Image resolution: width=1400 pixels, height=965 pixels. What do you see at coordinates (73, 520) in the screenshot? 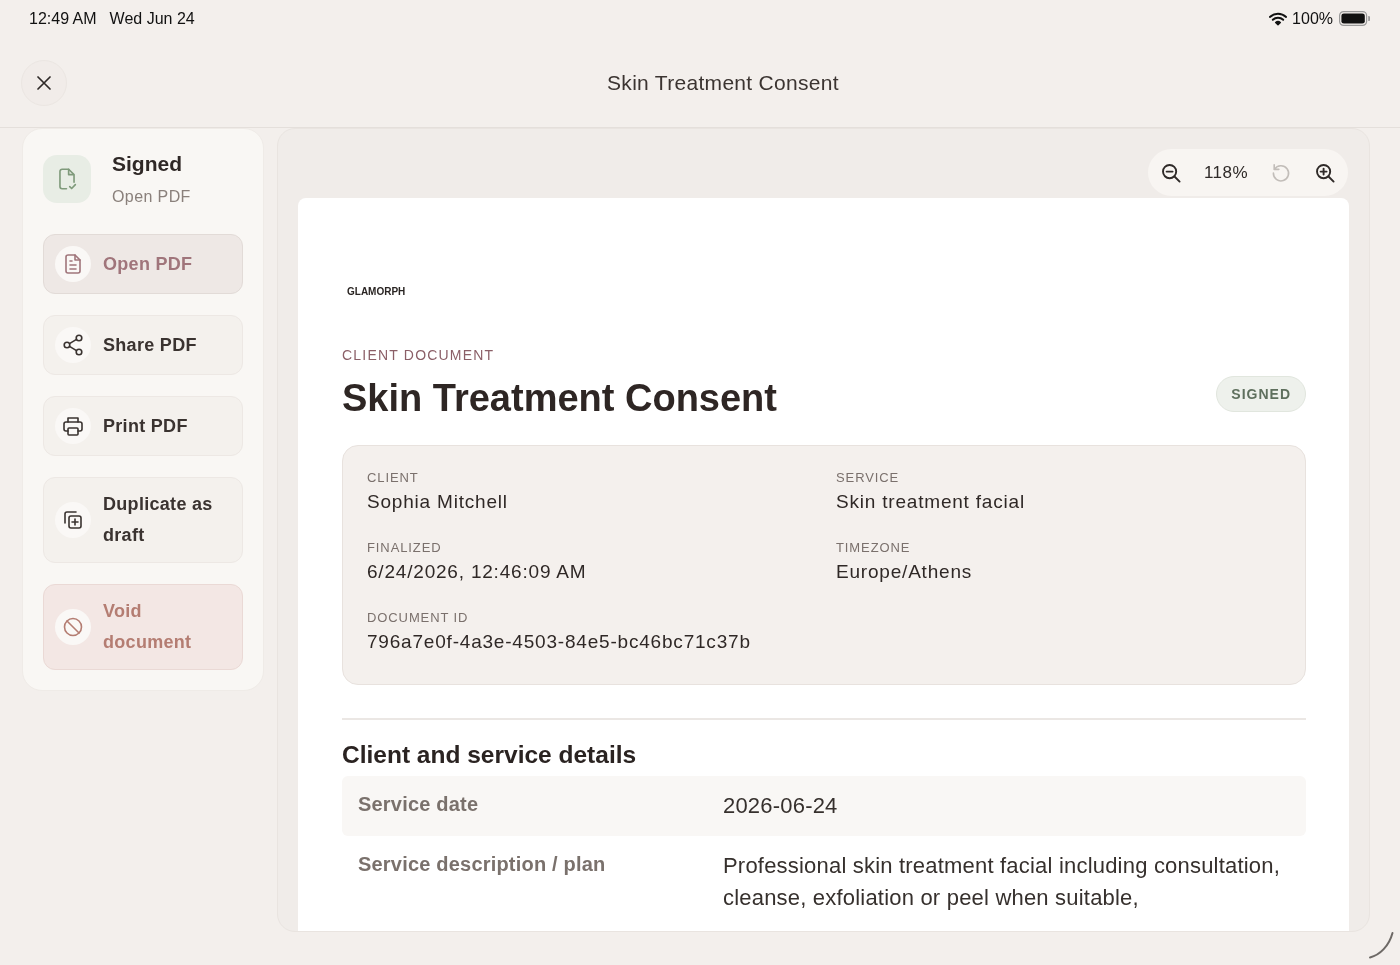
I see `duplicate-icon` at bounding box center [73, 520].